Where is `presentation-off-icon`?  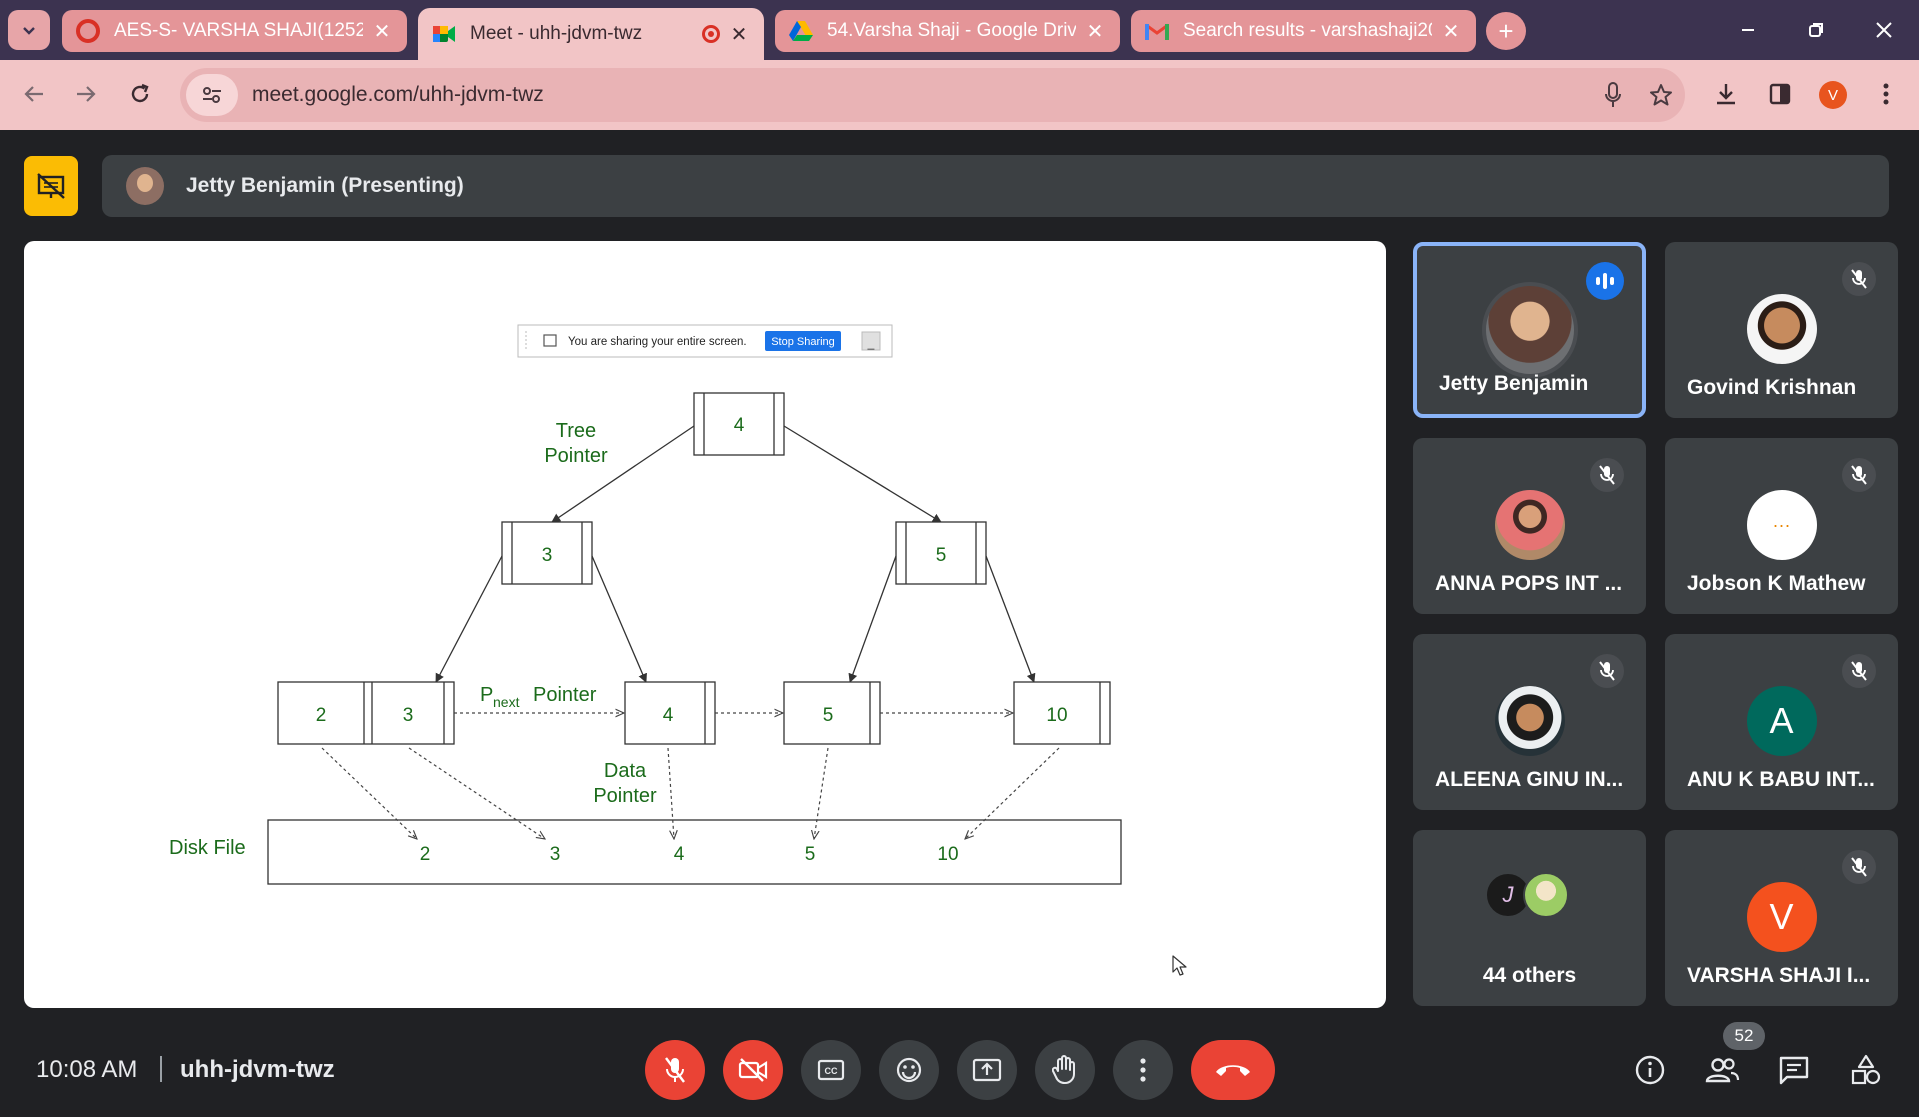 presentation-off-icon is located at coordinates (51, 186).